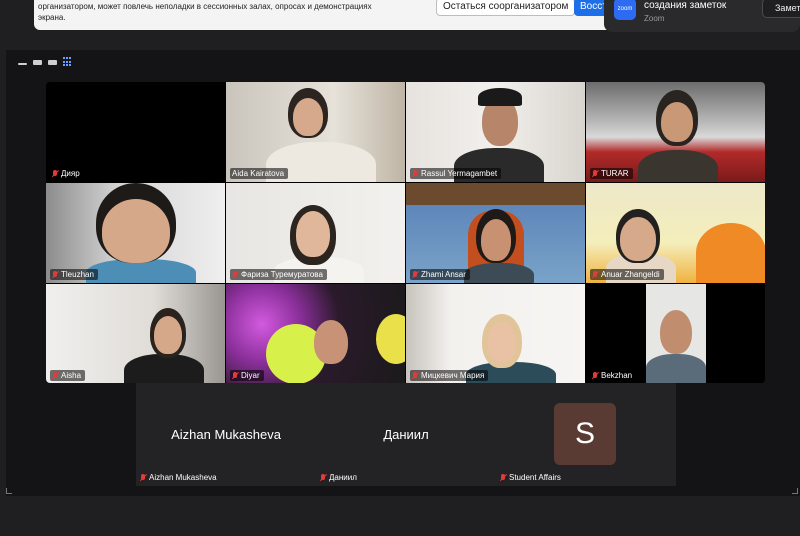  I want to click on participant-tile: S Student Affairs, so click(586, 434).